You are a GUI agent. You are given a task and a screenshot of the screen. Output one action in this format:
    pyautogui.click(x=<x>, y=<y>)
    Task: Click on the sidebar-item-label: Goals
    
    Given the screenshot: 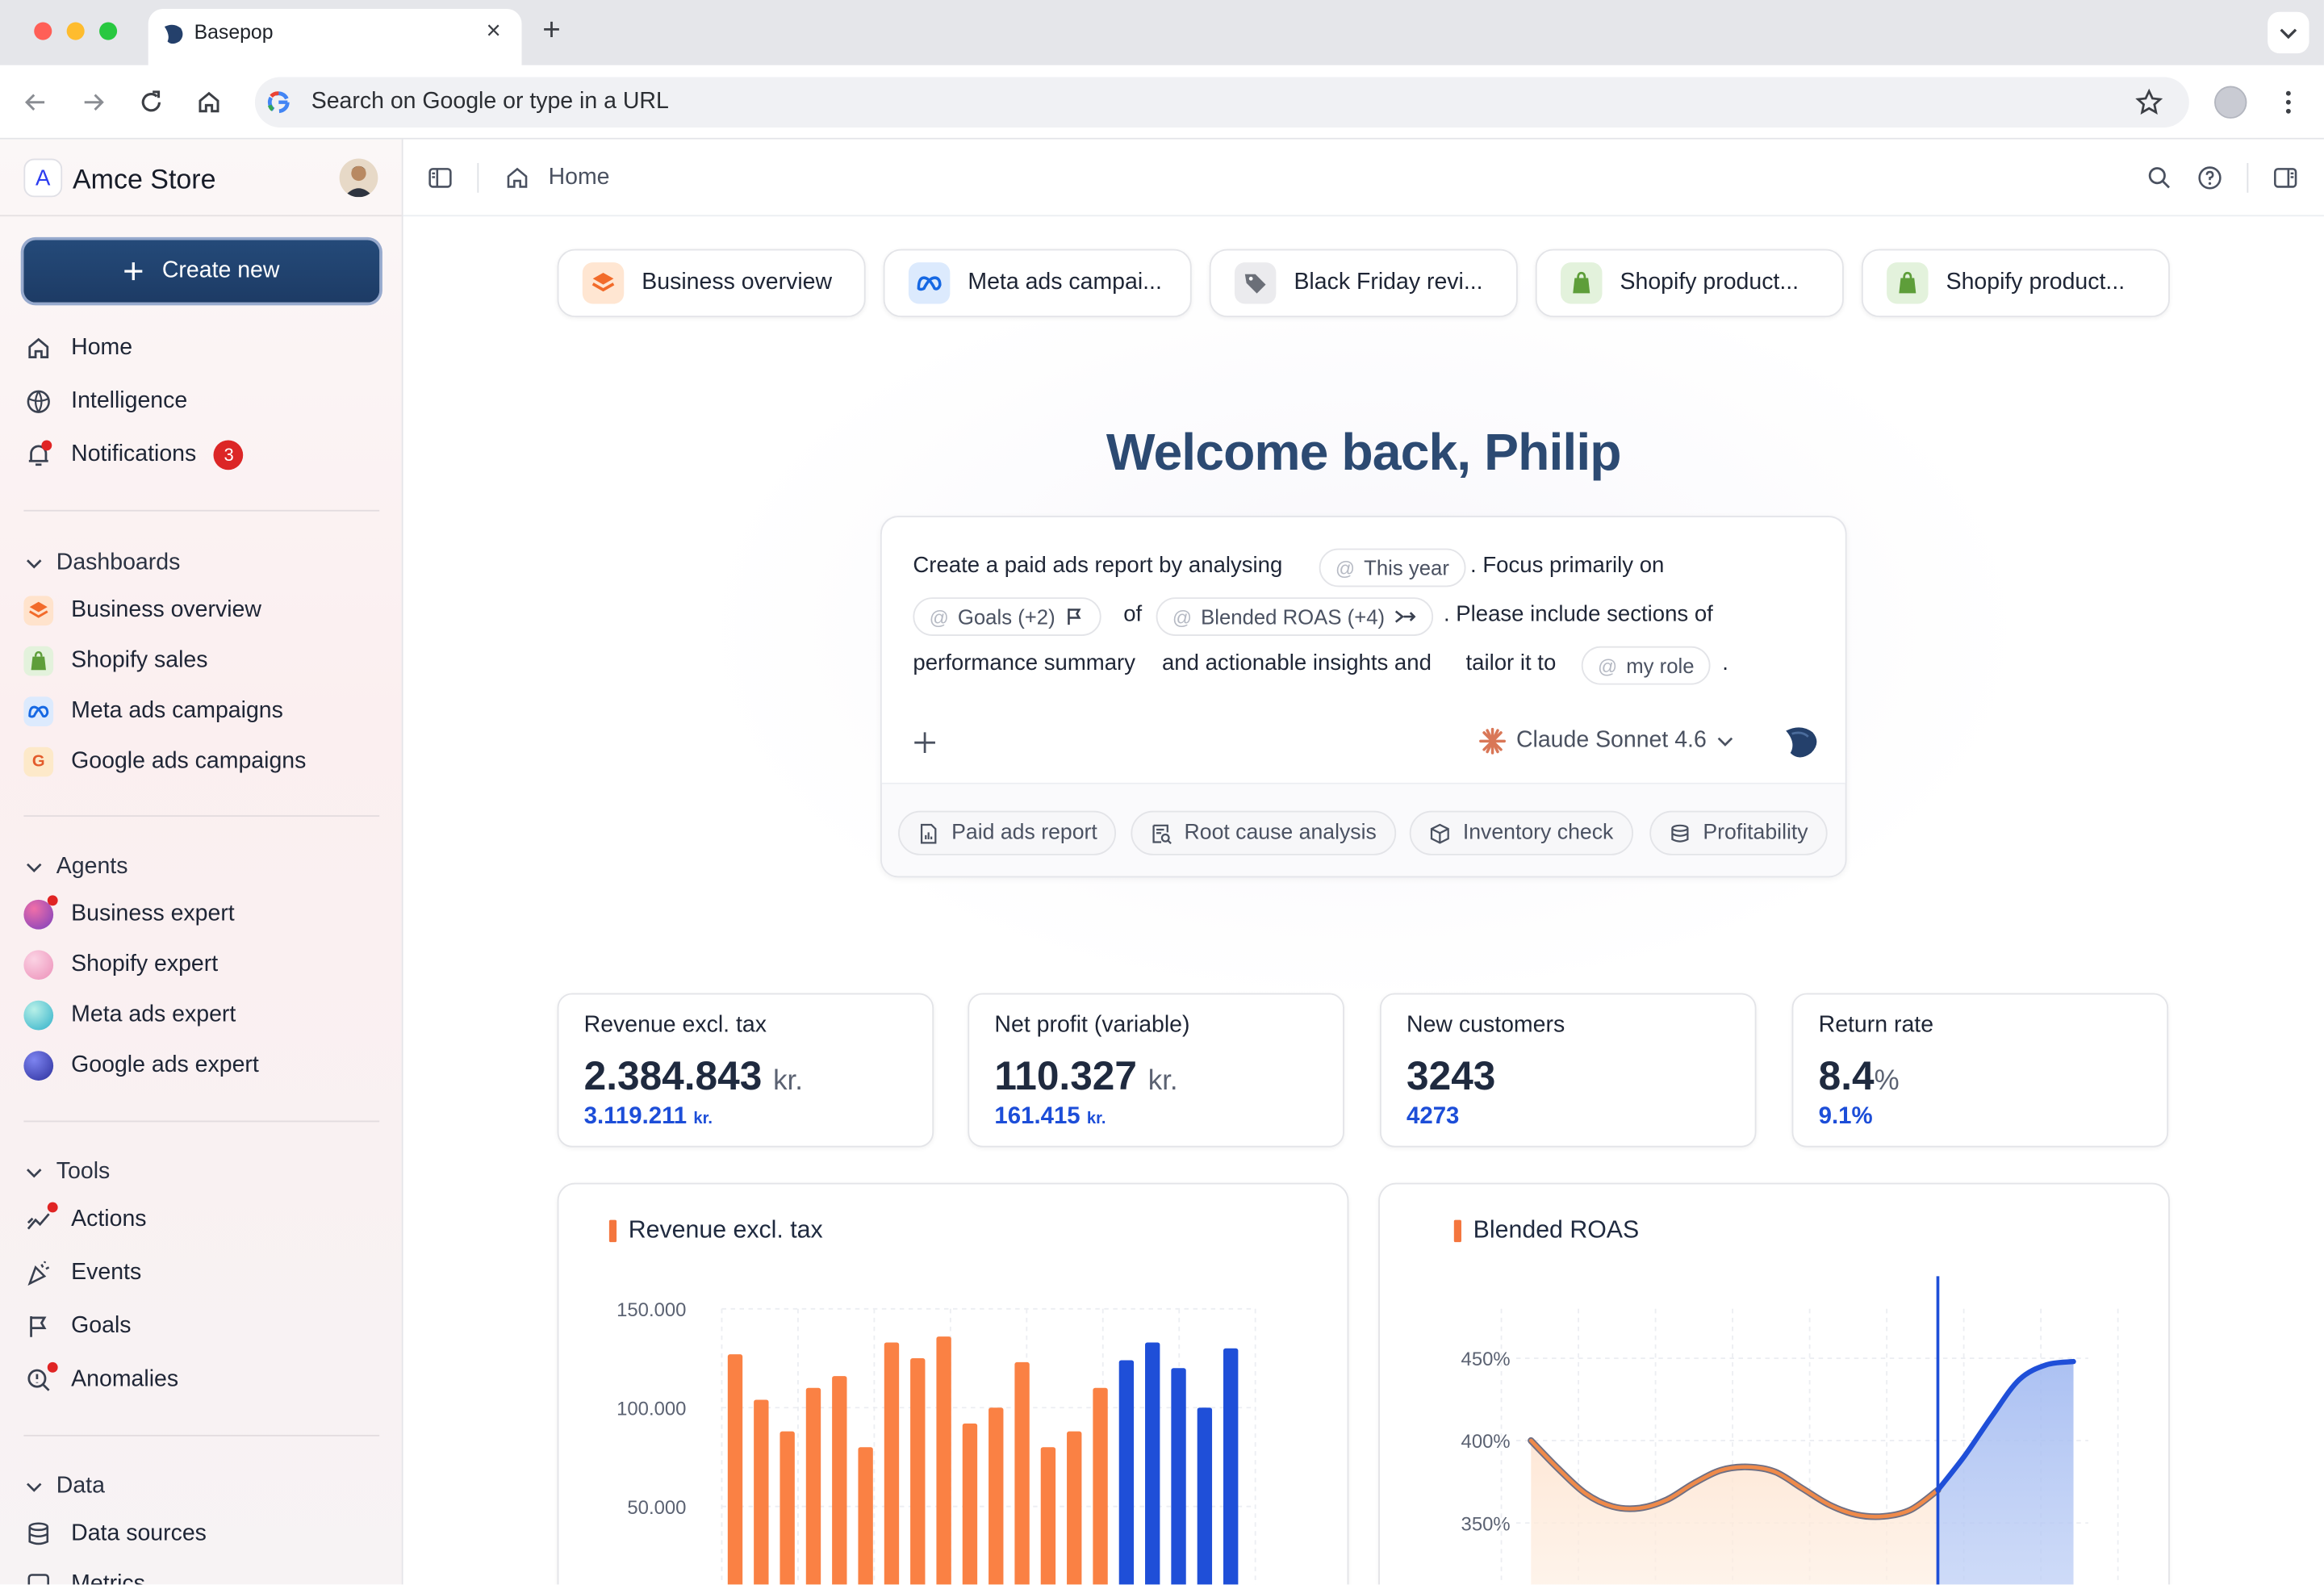 What is the action you would take?
    pyautogui.click(x=101, y=1326)
    